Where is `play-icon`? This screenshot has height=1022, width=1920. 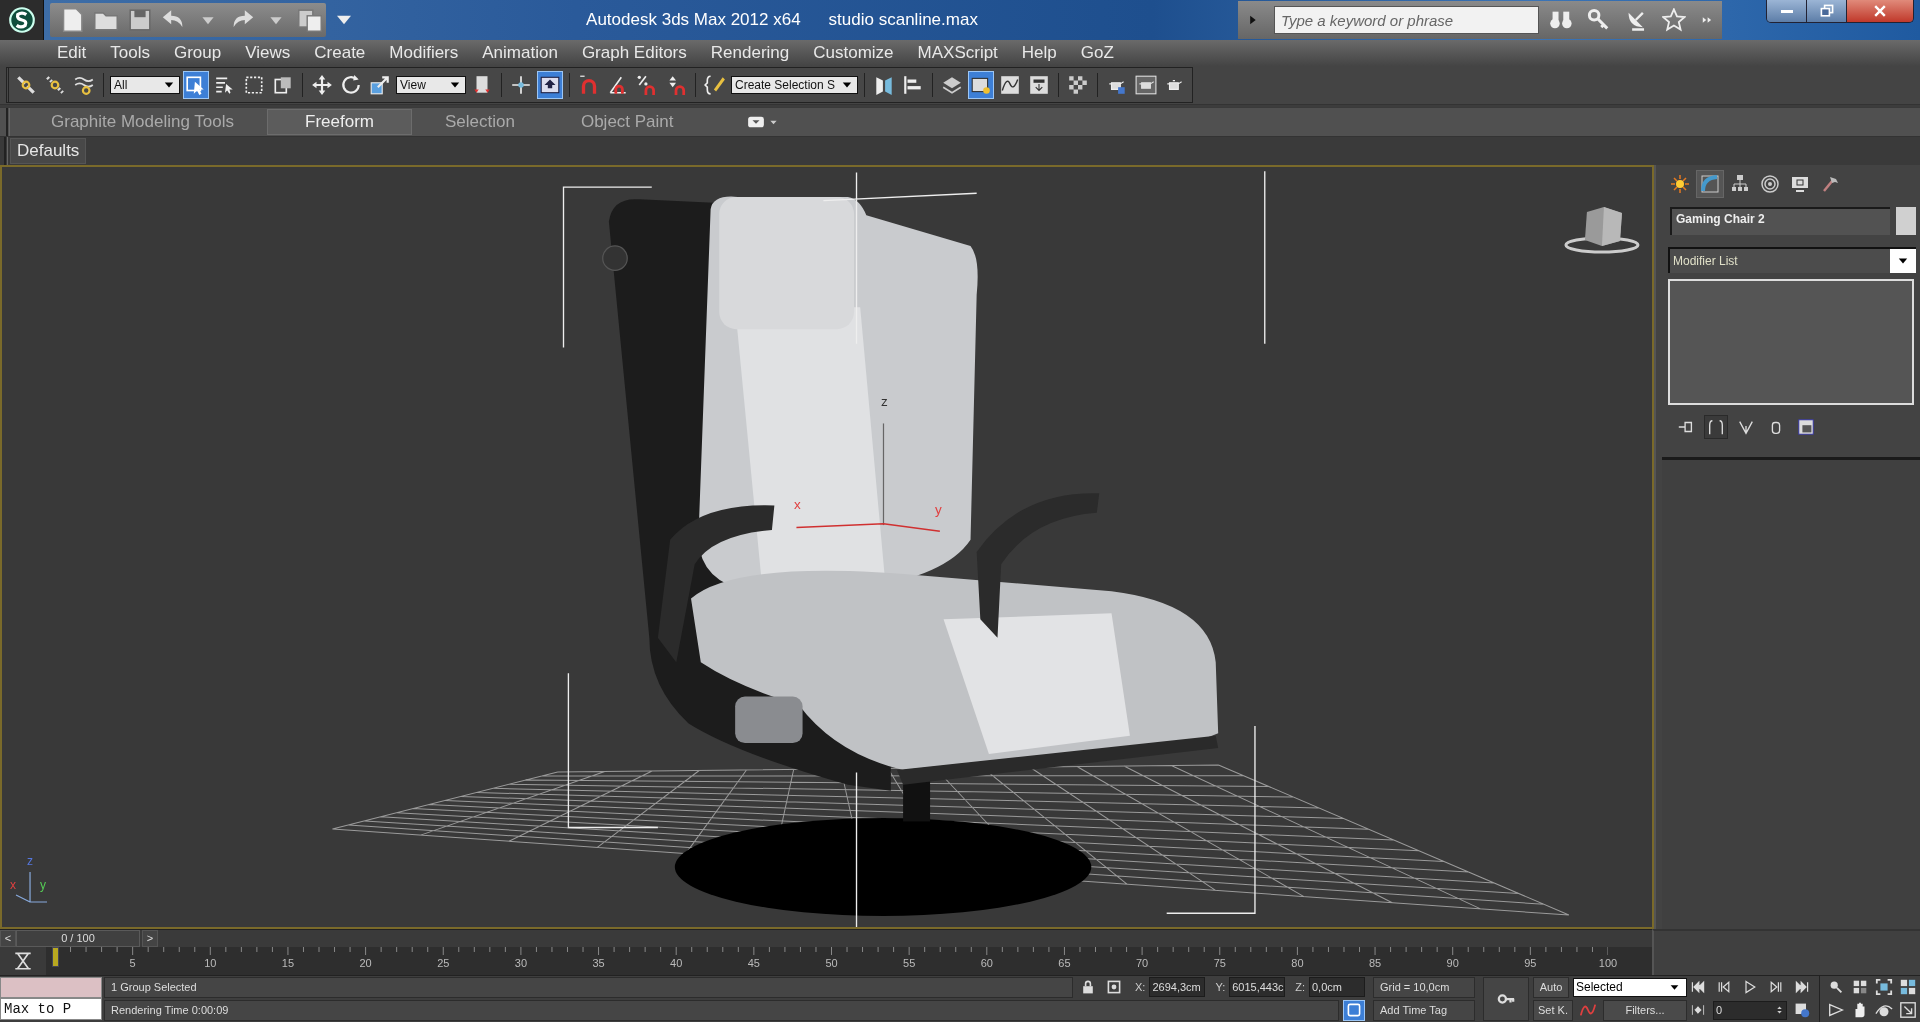
play-icon is located at coordinates (1750, 987).